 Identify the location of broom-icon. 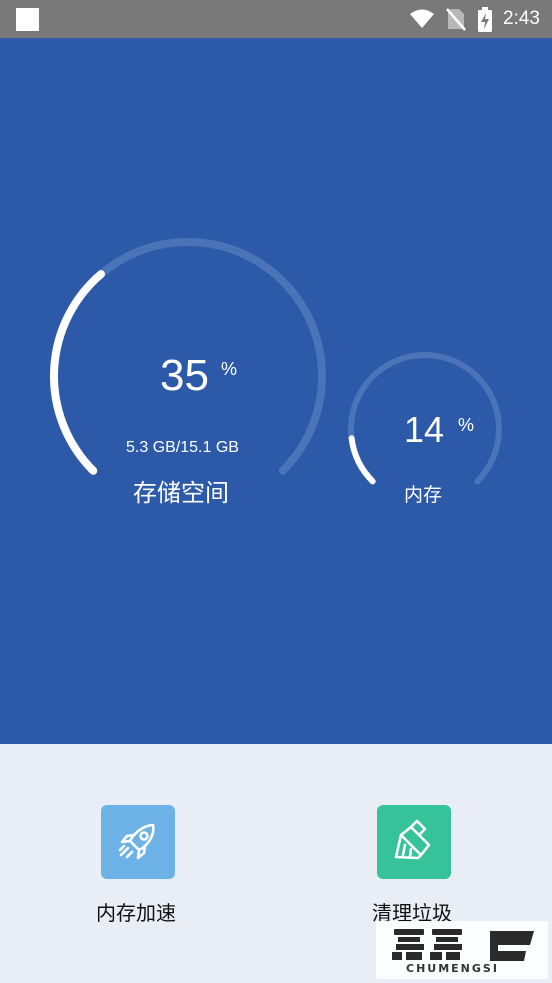
(412, 839).